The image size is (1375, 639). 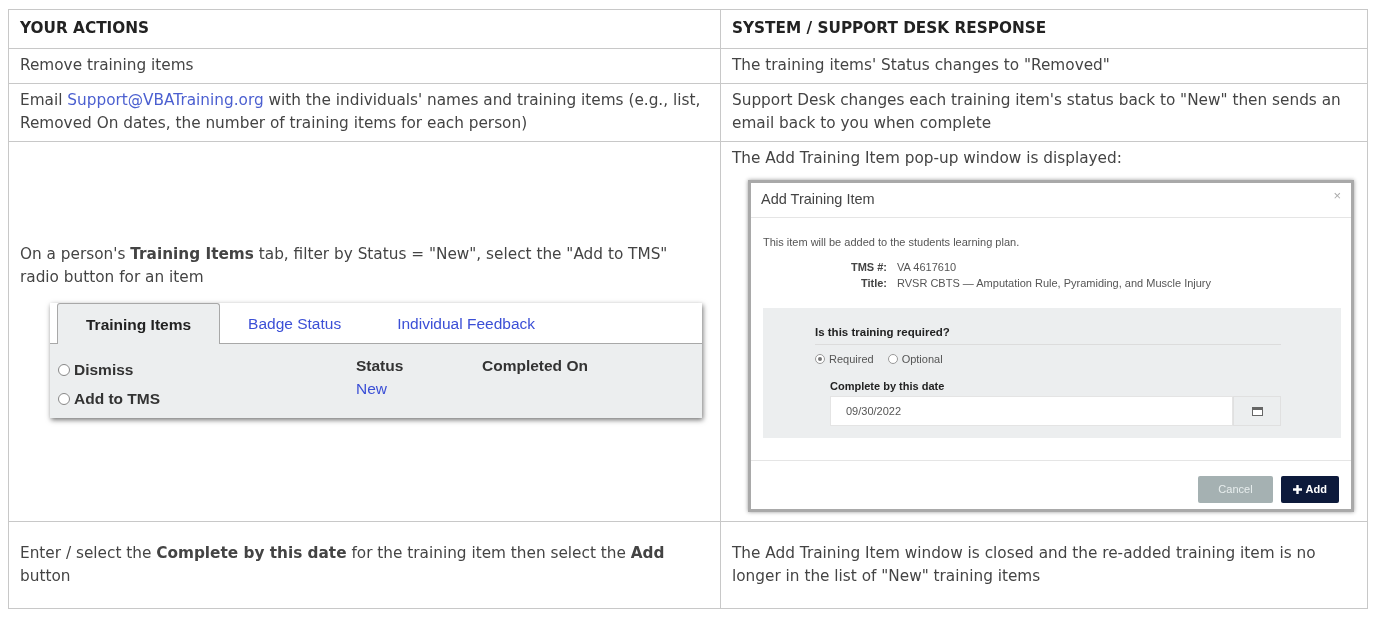 I want to click on plus-icon, so click(x=1297, y=489).